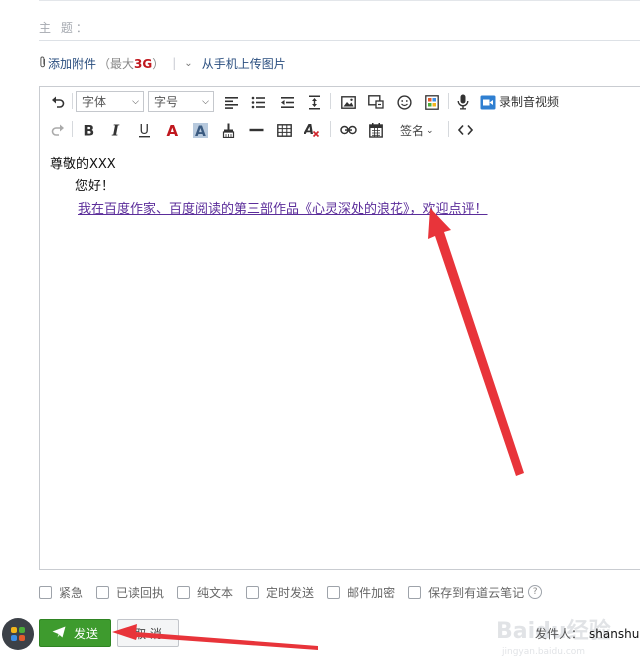  I want to click on template-icon, so click(432, 102).